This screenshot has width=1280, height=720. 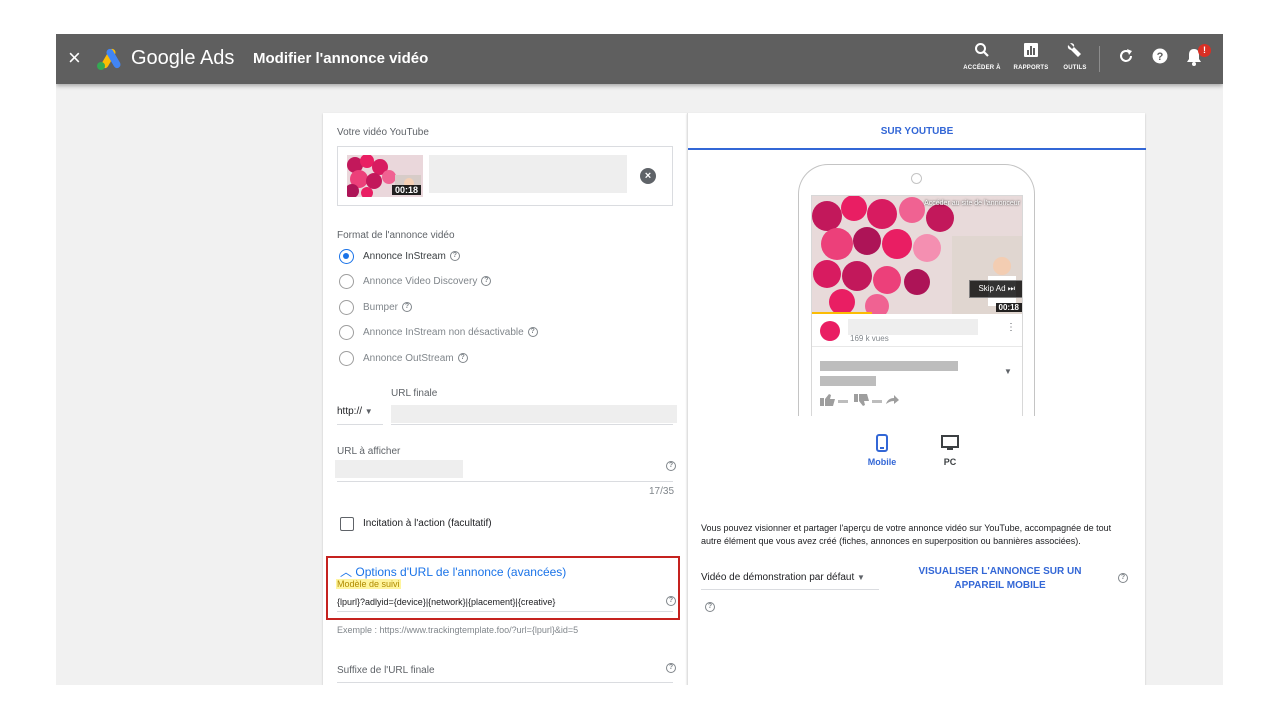 I want to click on cta-checkbox, so click(x=347, y=524).